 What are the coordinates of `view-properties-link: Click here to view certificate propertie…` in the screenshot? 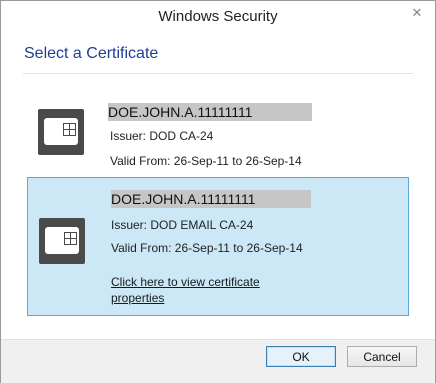 It's located at (191, 290).